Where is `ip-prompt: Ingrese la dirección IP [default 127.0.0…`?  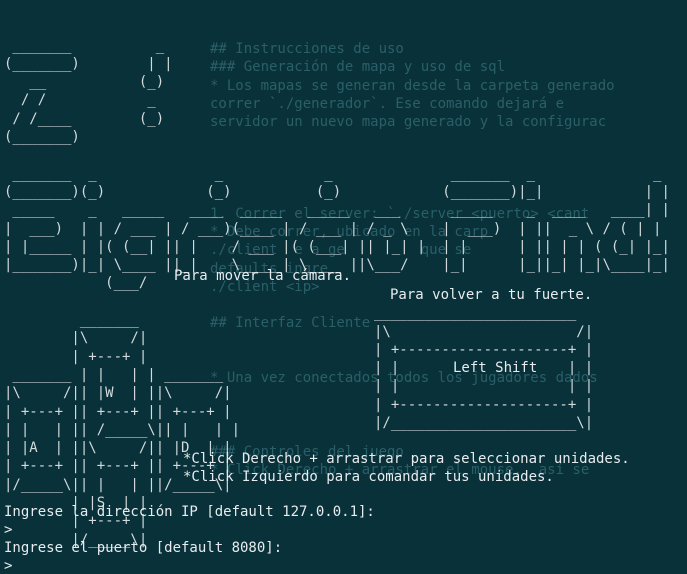 ip-prompt: Ingrese la dirección IP [default 127.0.0… is located at coordinates (189, 512).